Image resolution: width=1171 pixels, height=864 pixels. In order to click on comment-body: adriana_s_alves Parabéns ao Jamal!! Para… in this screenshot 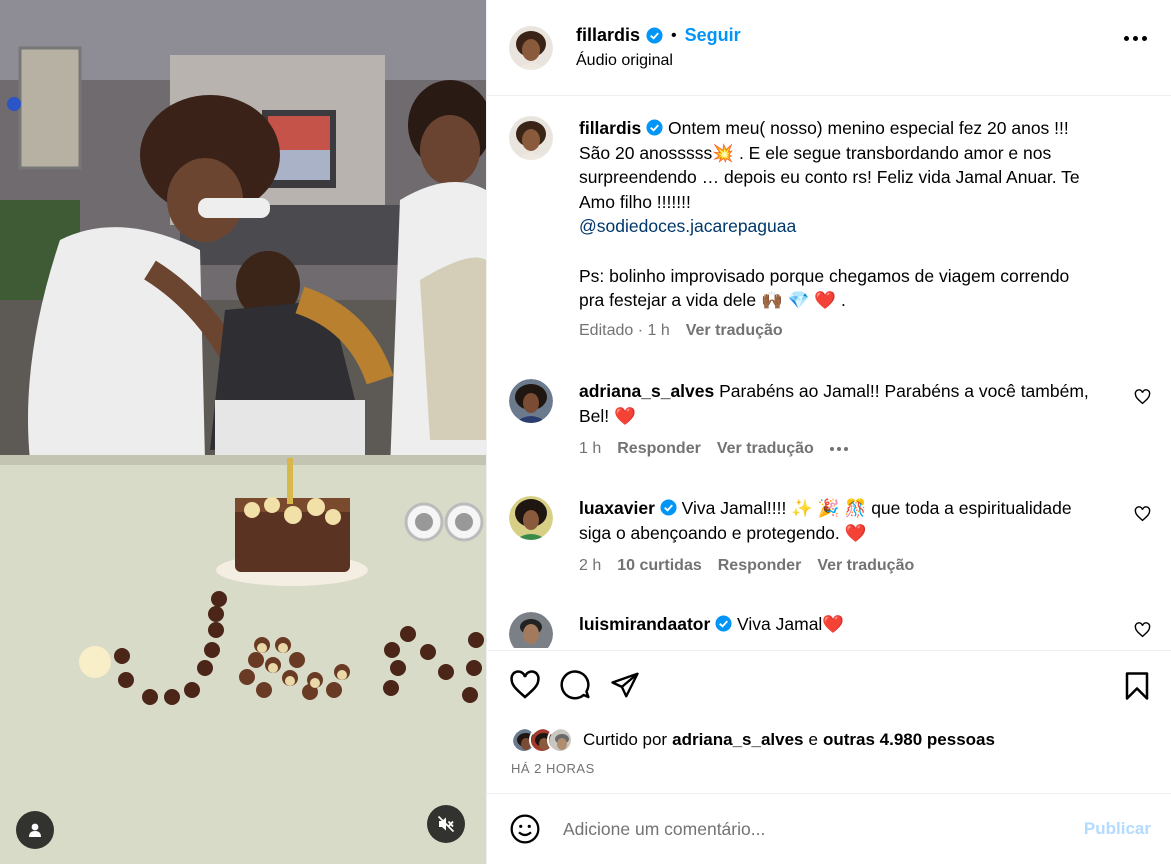, I will do `click(849, 420)`.